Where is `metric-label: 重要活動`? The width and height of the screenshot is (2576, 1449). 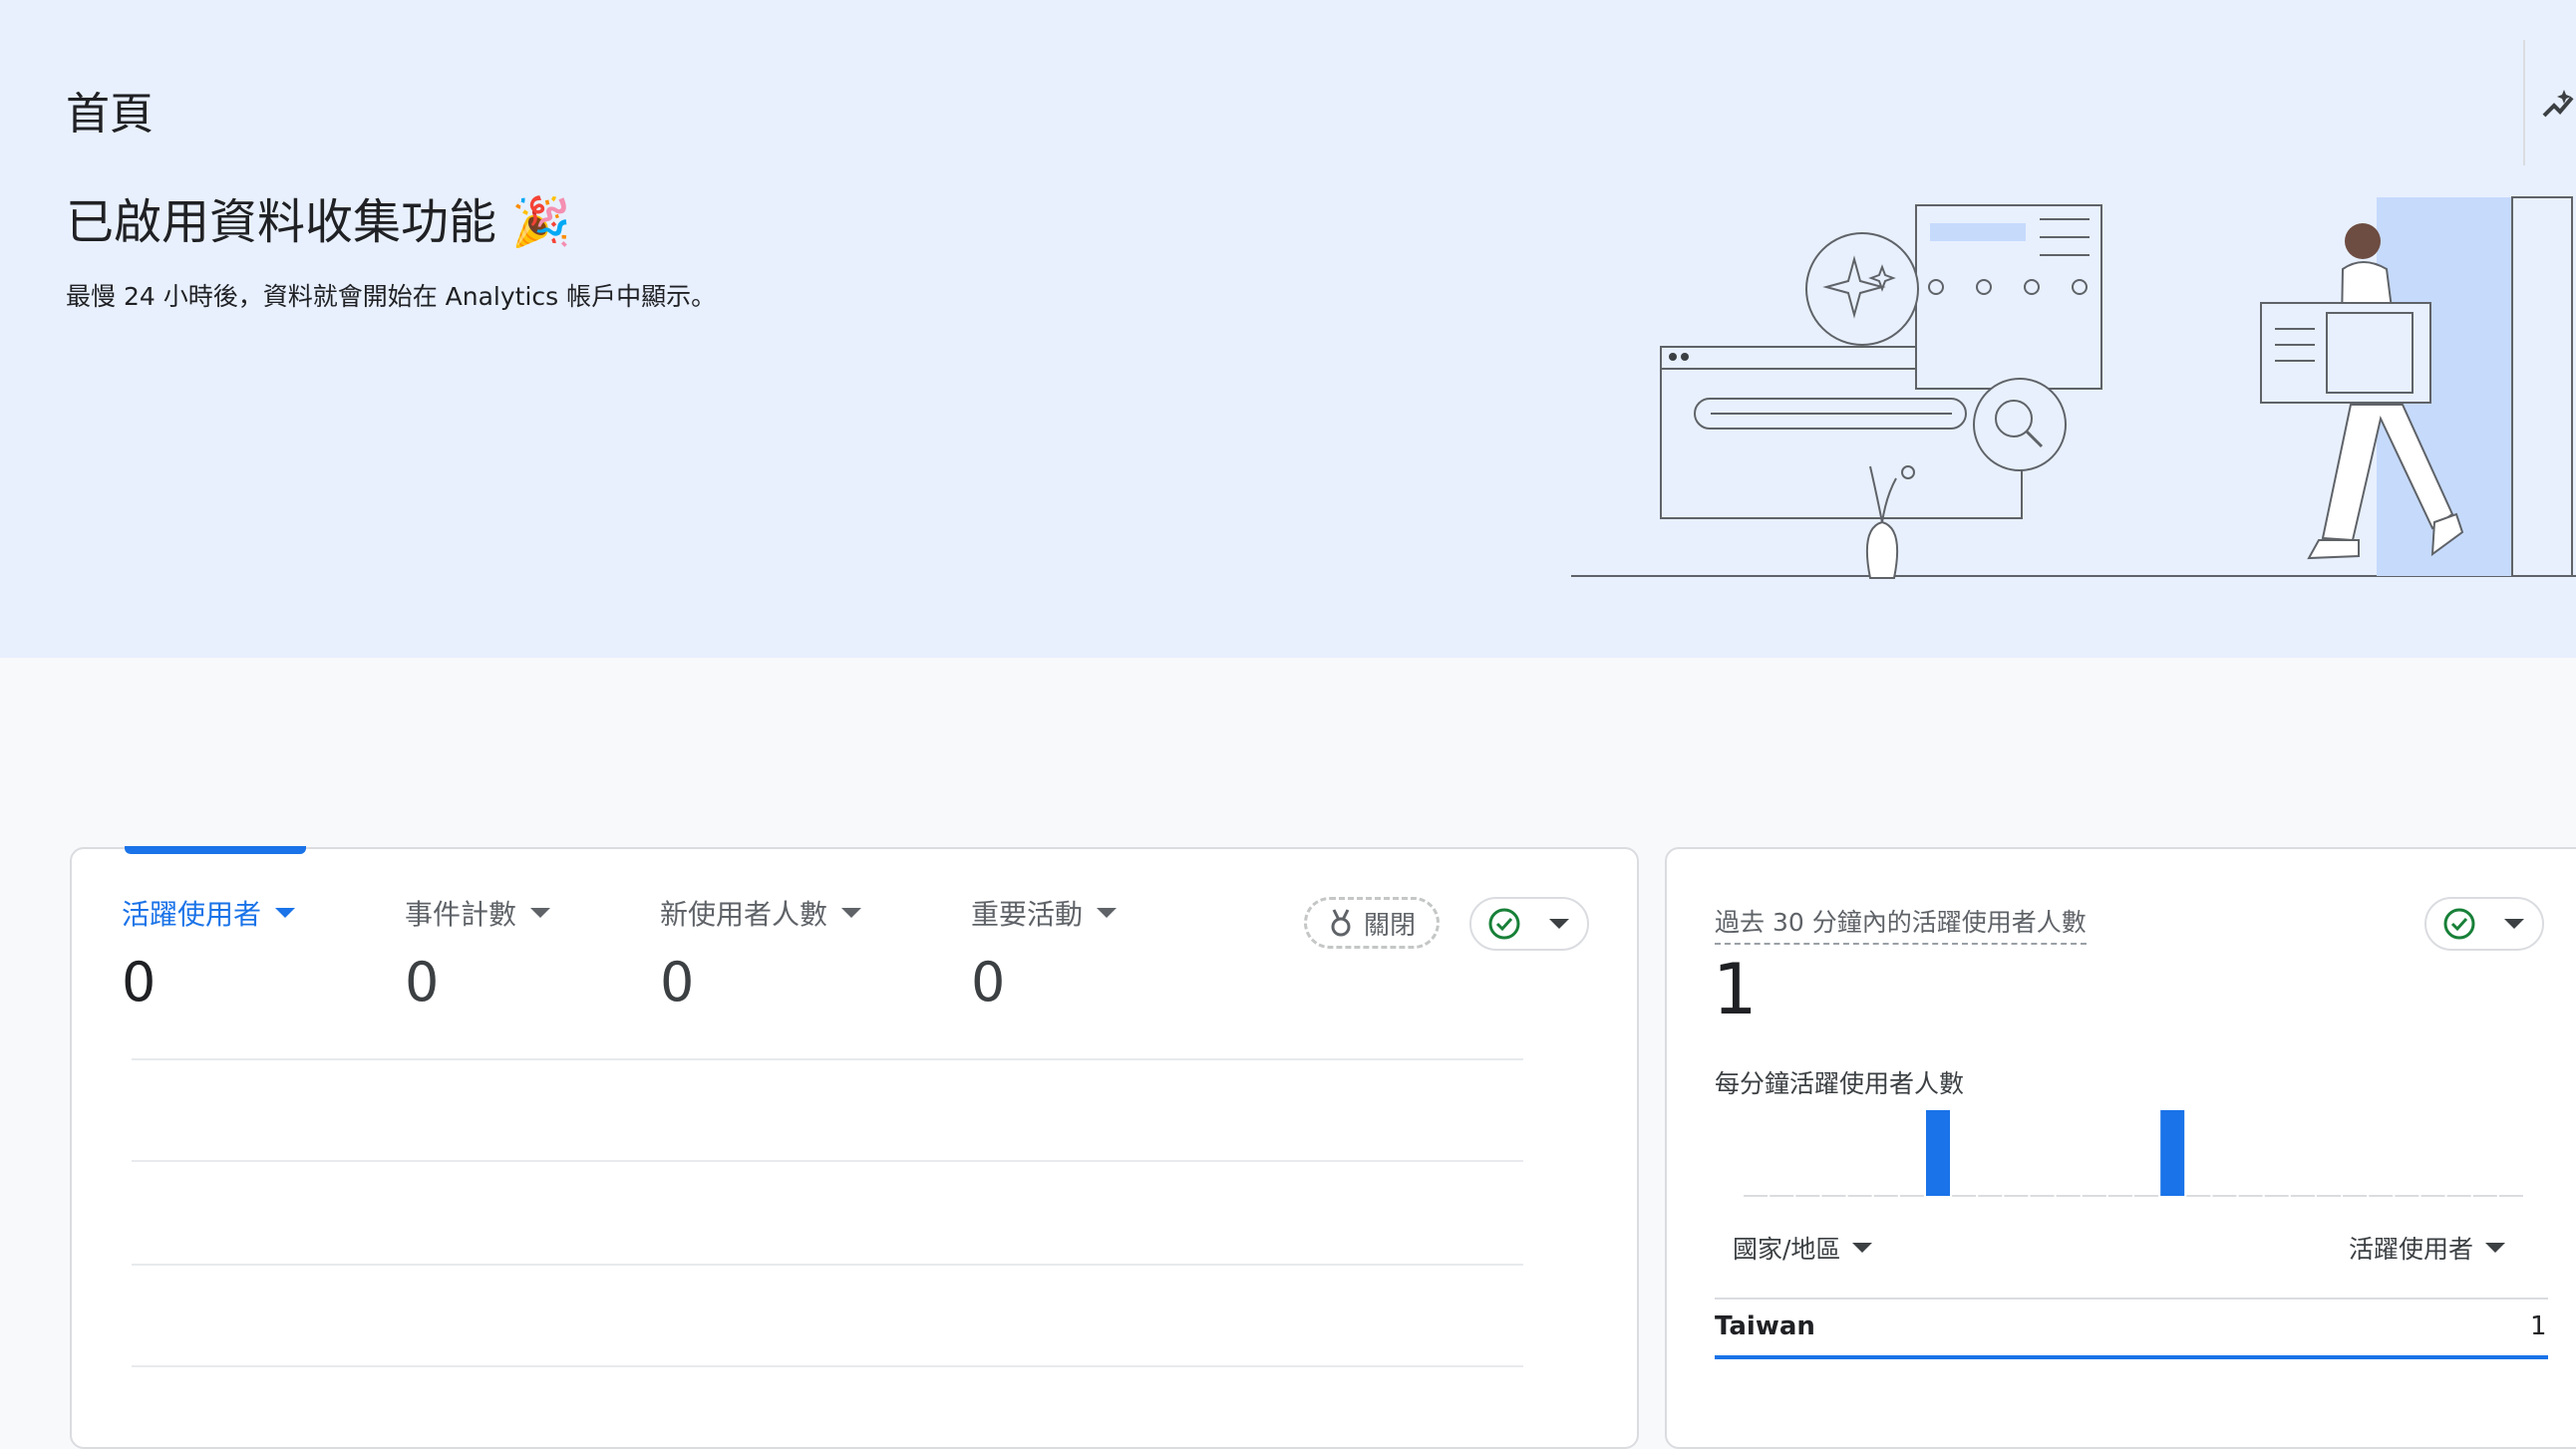 metric-label: 重要活動 is located at coordinates (1027, 914).